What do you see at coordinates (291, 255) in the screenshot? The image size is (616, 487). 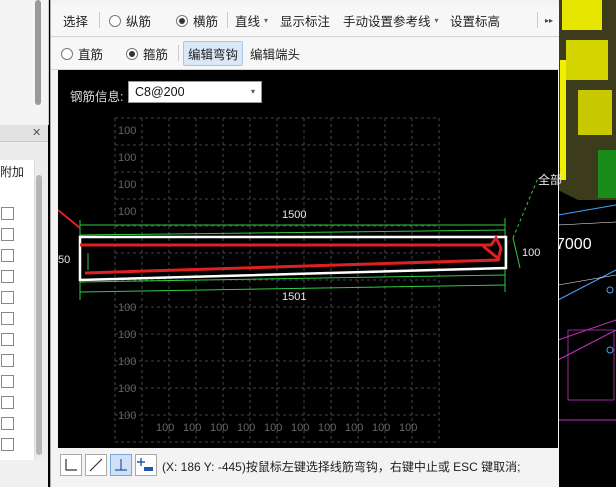 I see `rebar-path` at bounding box center [291, 255].